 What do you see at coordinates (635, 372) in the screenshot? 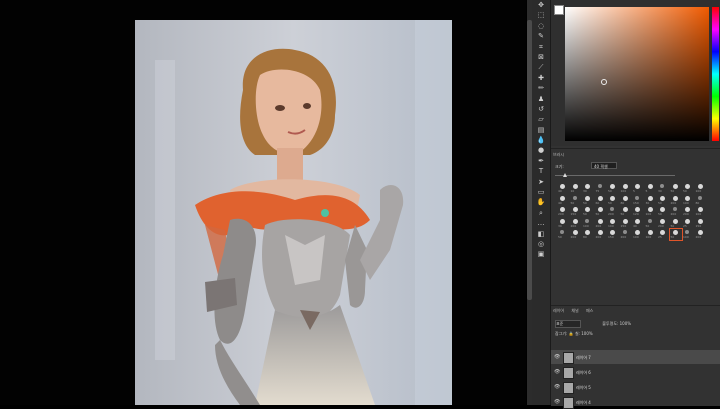
I see `layer-row: 👁 레이어 6` at bounding box center [635, 372].